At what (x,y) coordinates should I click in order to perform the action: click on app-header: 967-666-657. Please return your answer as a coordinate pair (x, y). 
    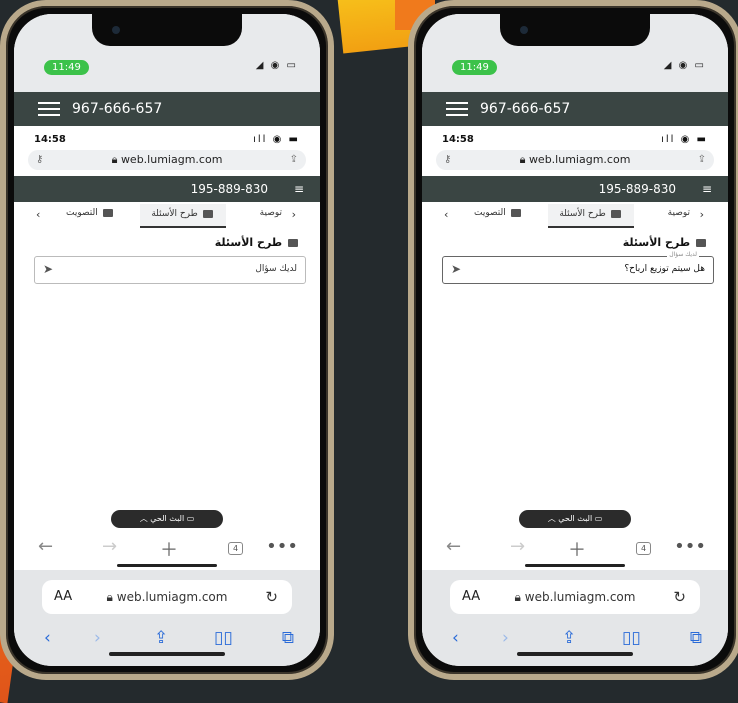
    Looking at the image, I should click on (167, 109).